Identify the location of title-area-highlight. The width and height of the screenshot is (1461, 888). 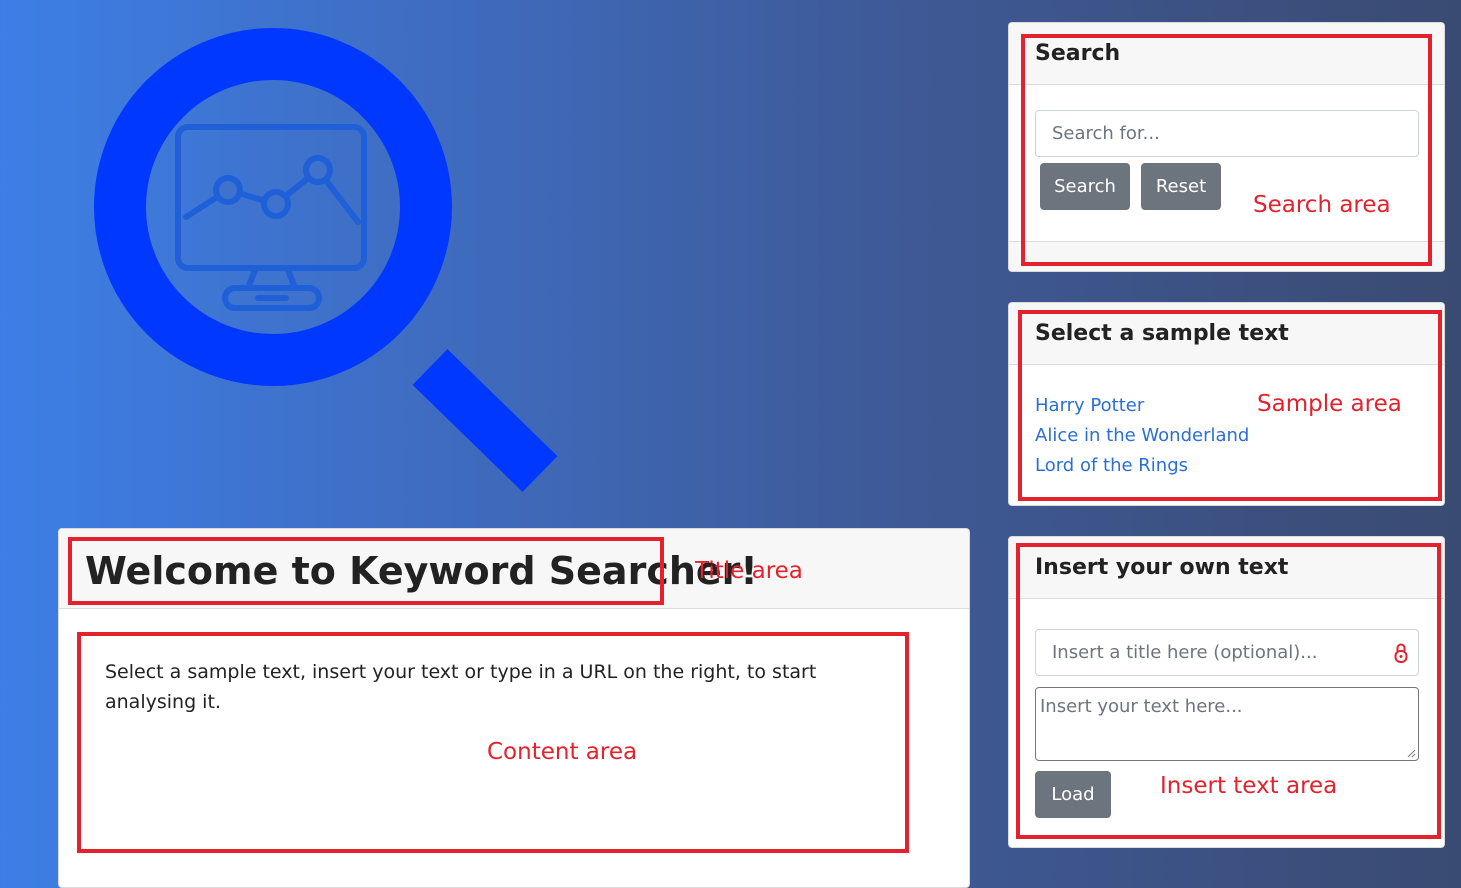
(366, 571).